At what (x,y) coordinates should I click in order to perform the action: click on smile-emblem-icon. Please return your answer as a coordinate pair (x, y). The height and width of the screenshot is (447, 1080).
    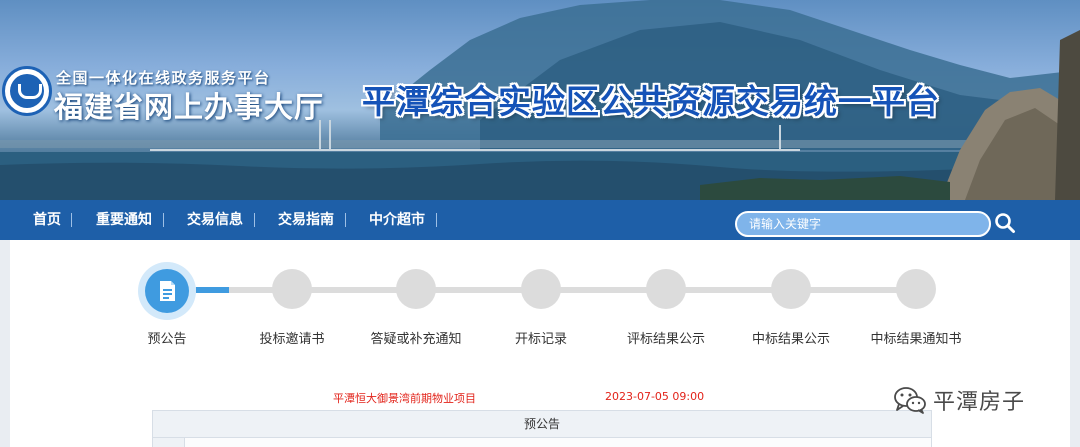
    Looking at the image, I should click on (27, 91).